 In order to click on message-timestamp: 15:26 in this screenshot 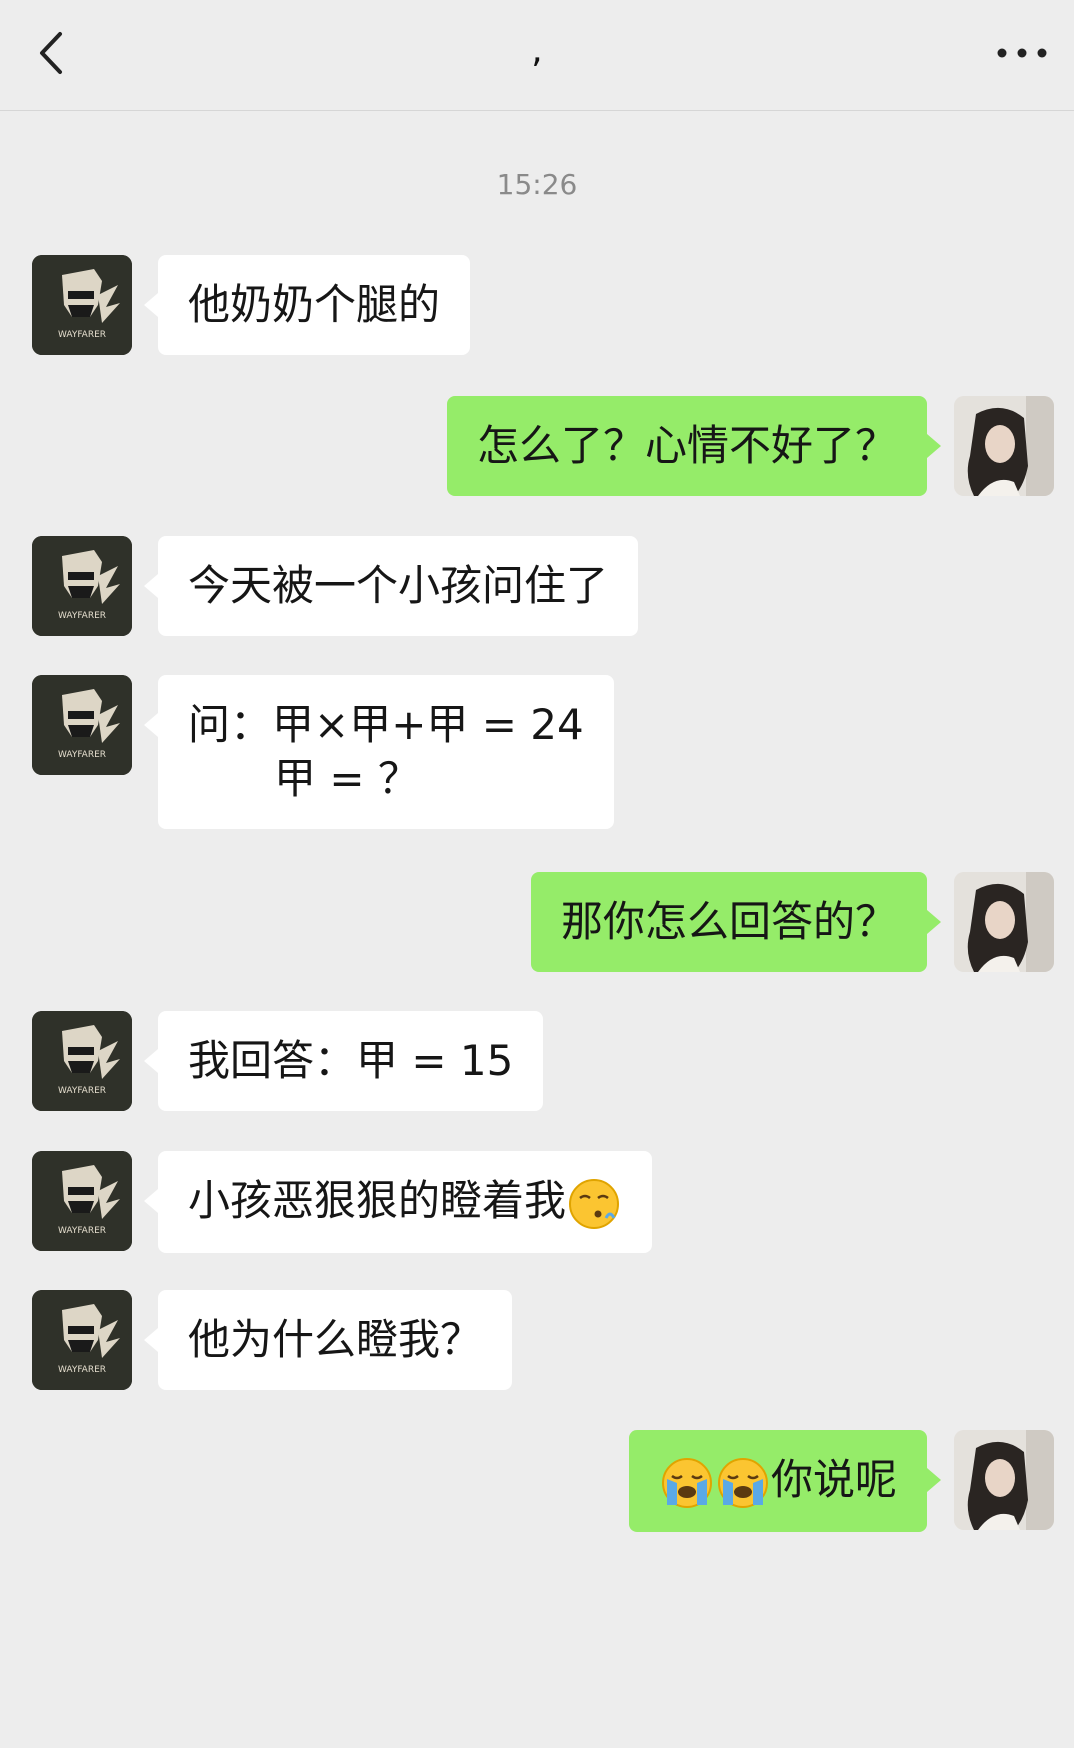, I will do `click(537, 184)`.